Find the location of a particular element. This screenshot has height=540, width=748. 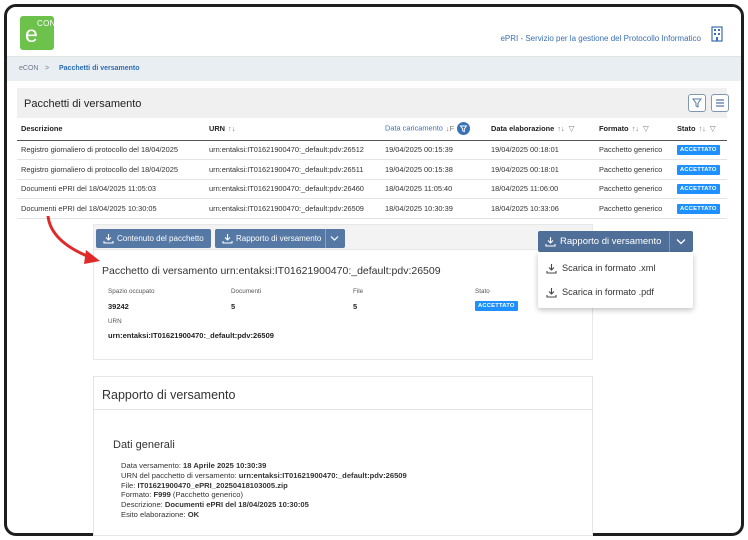

section-title: Dati generali is located at coordinates (144, 445).